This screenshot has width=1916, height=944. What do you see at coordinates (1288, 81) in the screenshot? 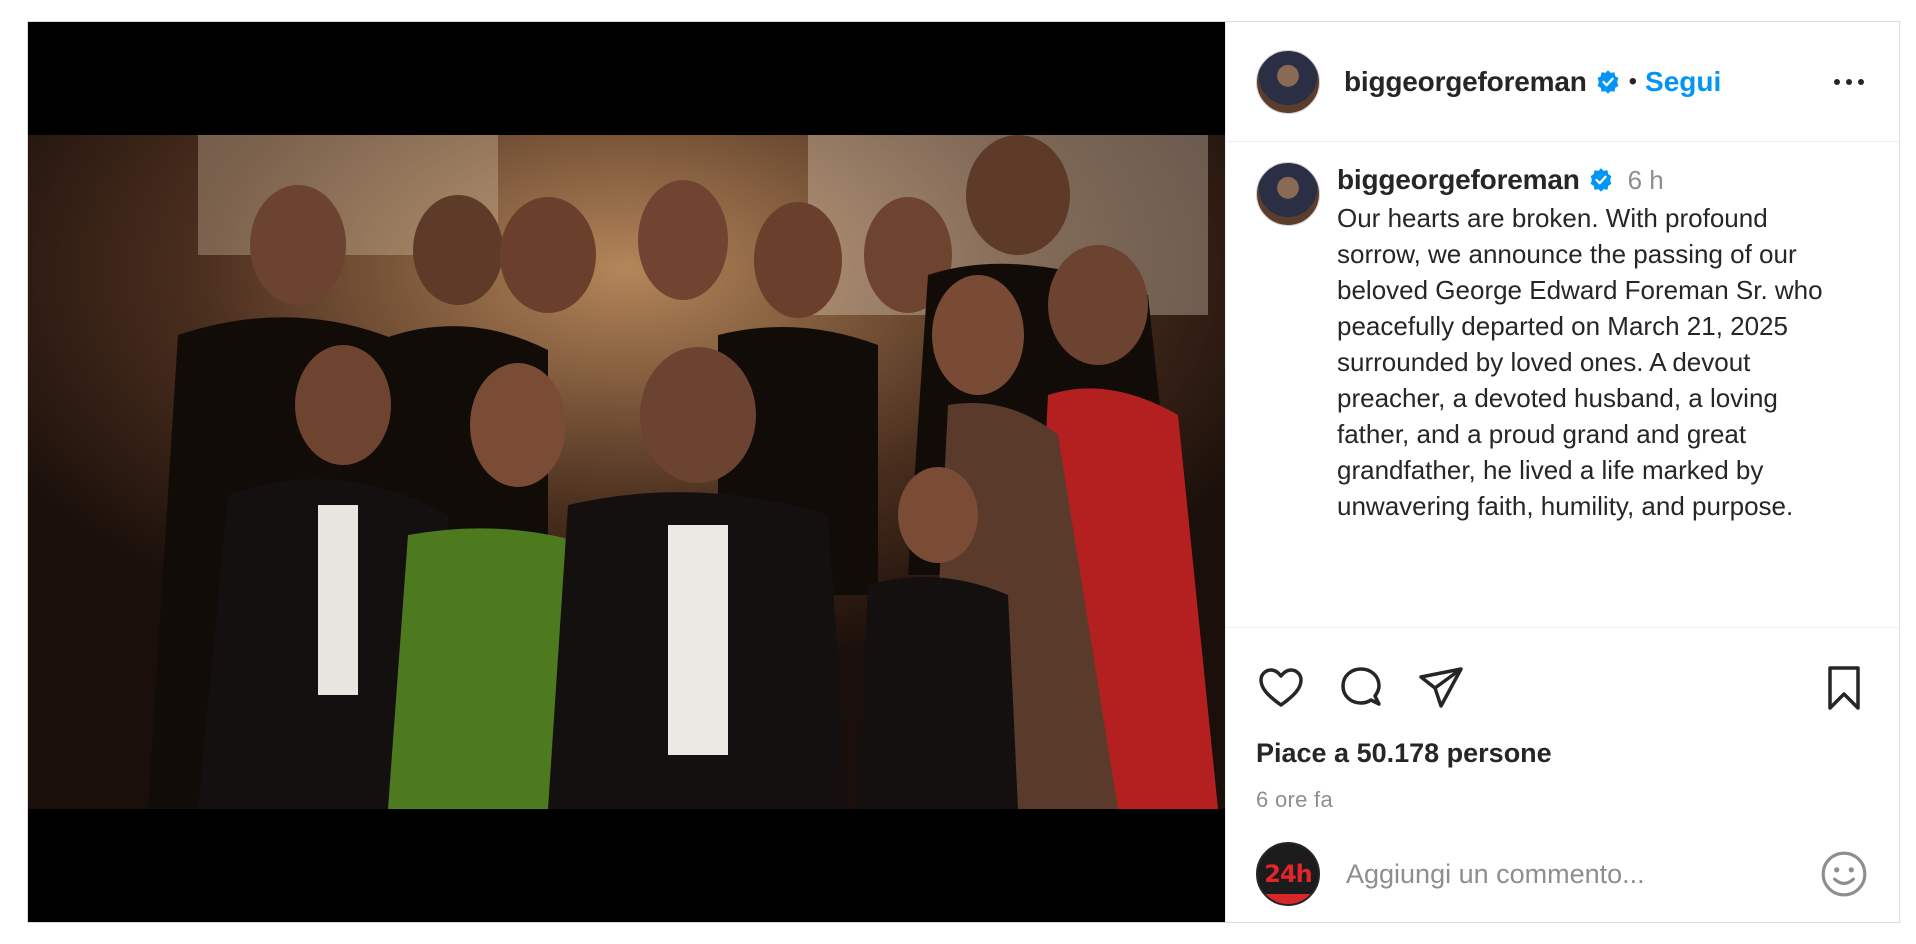
I see `author-avatar` at bounding box center [1288, 81].